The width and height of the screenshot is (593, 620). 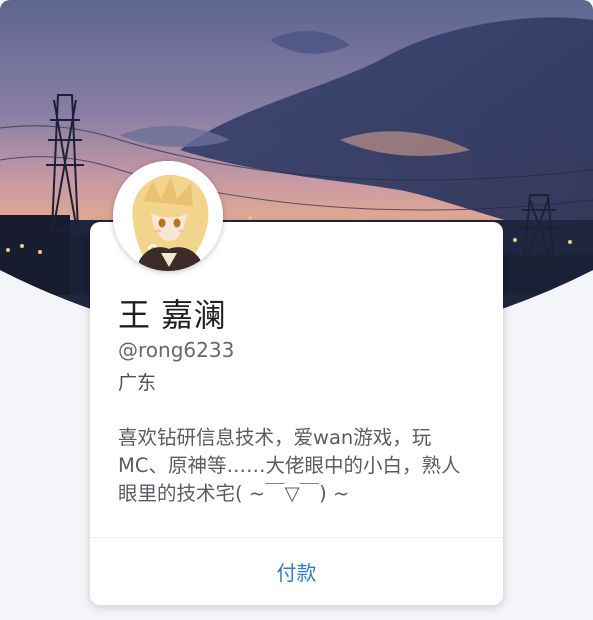 I want to click on profile-location: 广东, so click(x=137, y=383).